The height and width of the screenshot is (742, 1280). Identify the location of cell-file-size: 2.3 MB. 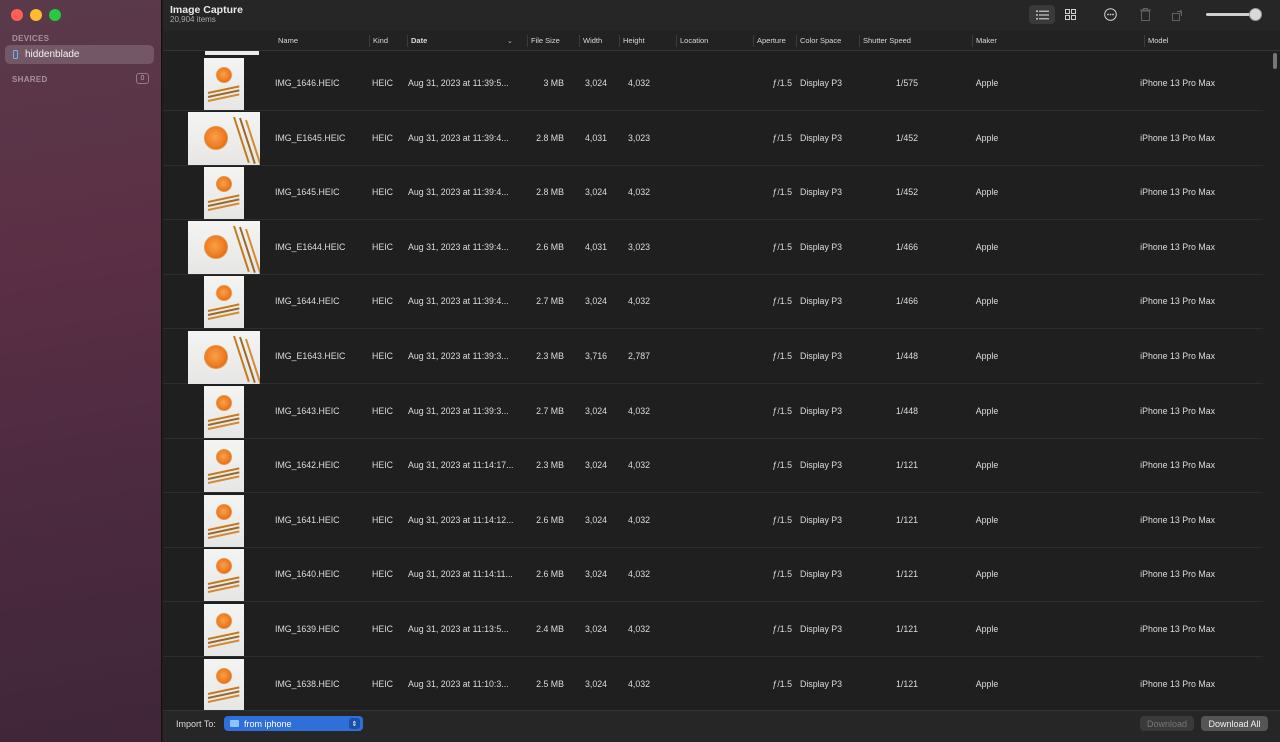
(550, 356).